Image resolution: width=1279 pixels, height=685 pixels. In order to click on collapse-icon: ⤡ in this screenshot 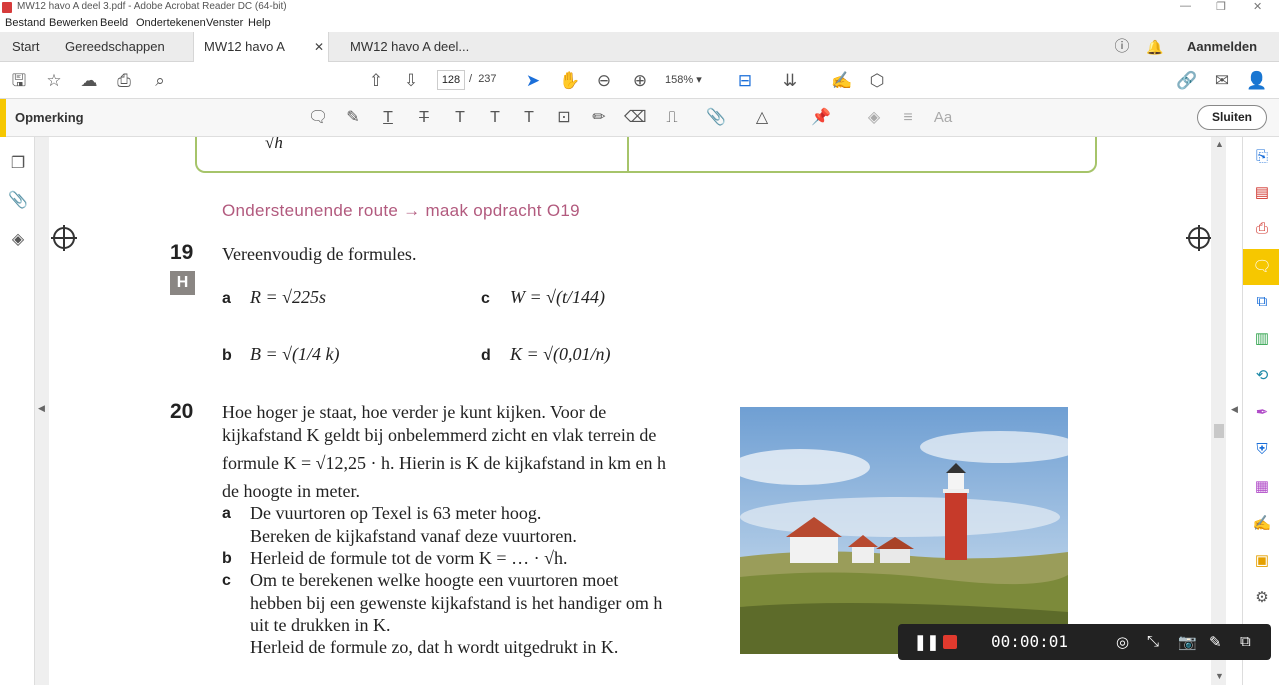, I will do `click(1153, 641)`.